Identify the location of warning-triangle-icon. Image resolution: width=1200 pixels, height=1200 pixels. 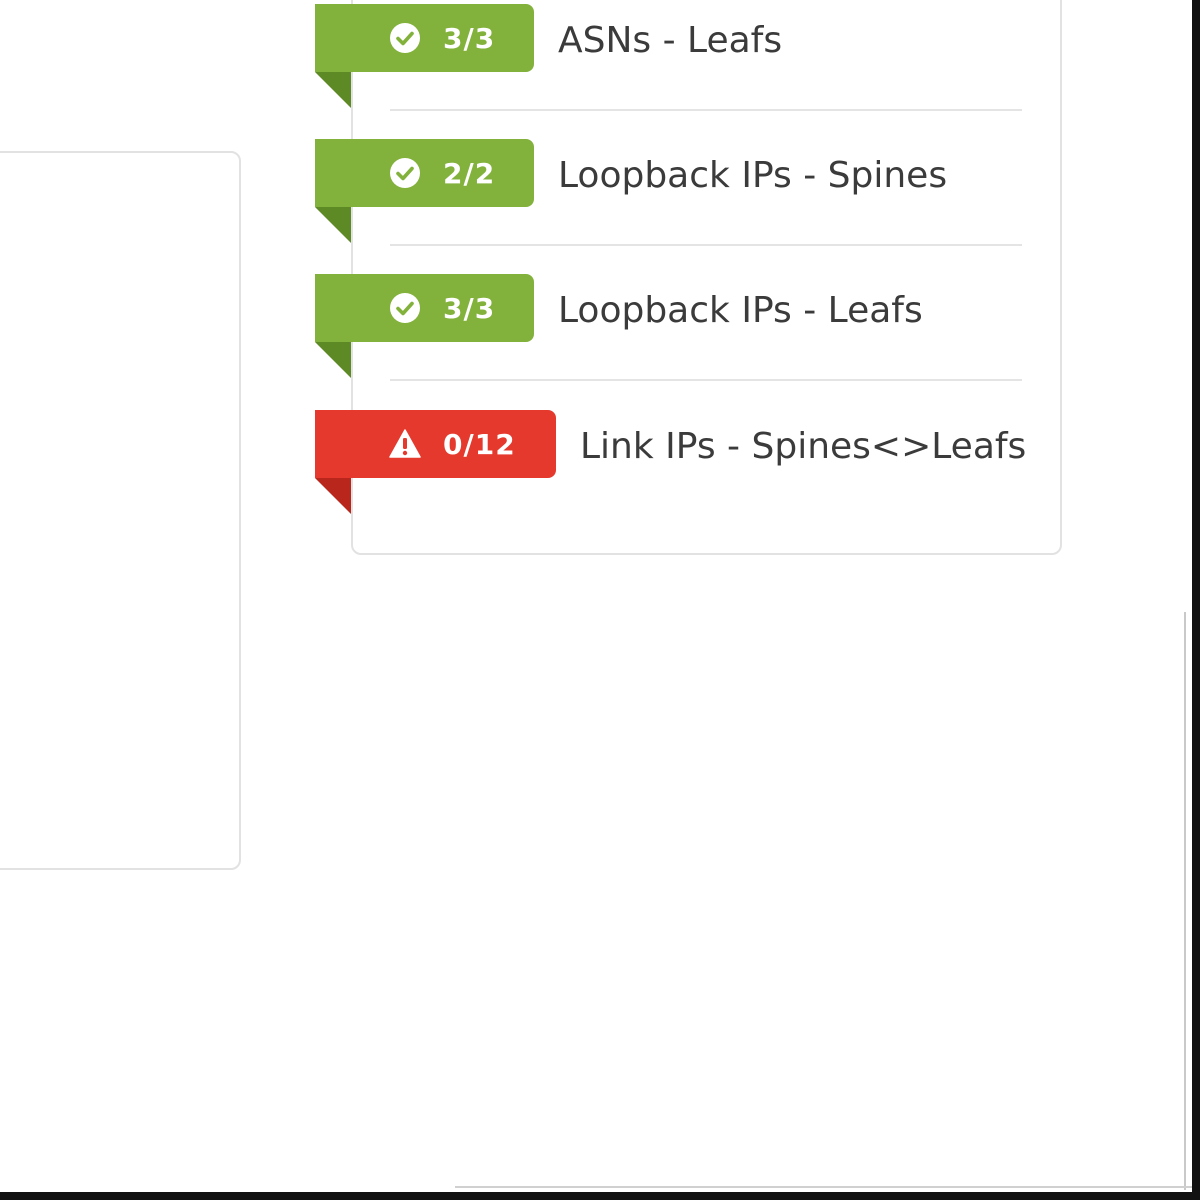
(405, 443).